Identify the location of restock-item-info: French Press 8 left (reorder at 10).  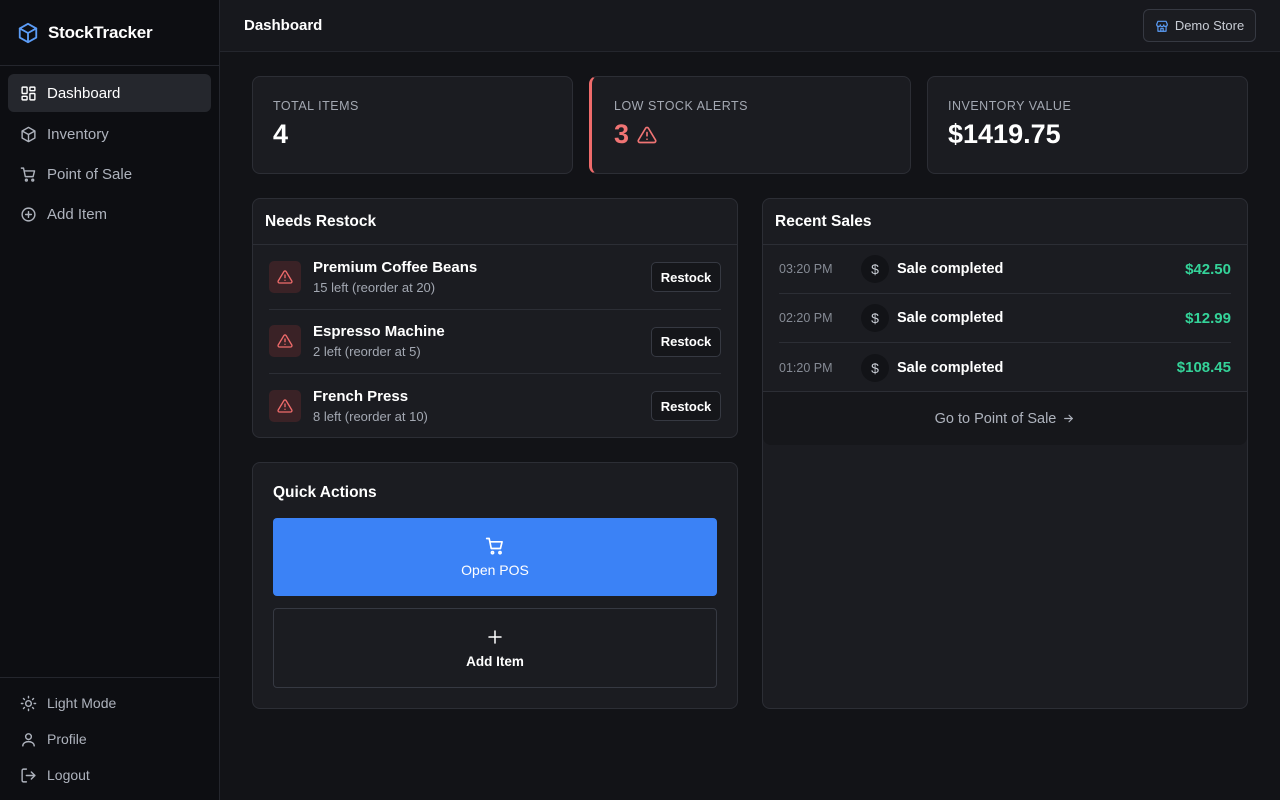
(370, 406).